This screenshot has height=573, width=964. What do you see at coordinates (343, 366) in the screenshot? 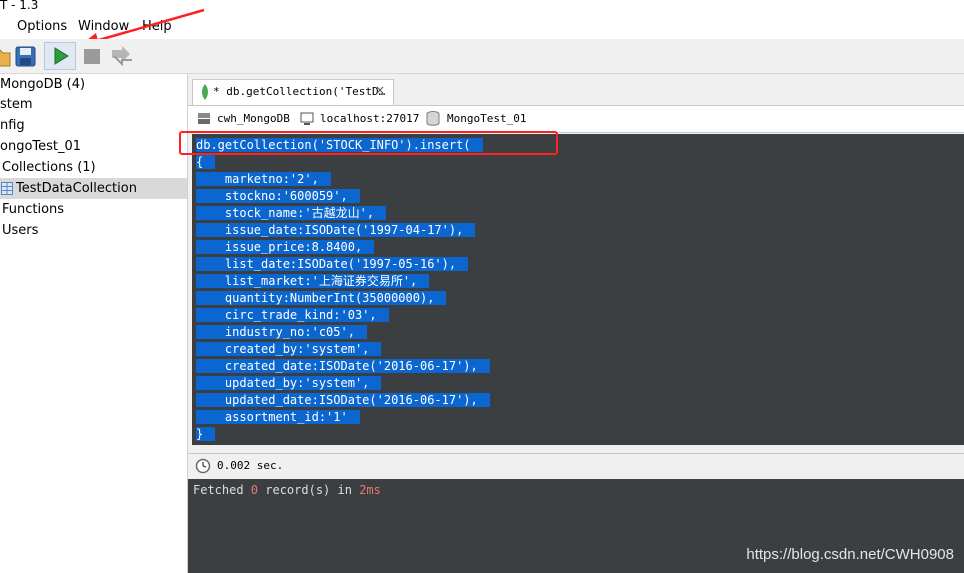
I see `code-line-14: created_date:ISODate('2016-06-17'),` at bounding box center [343, 366].